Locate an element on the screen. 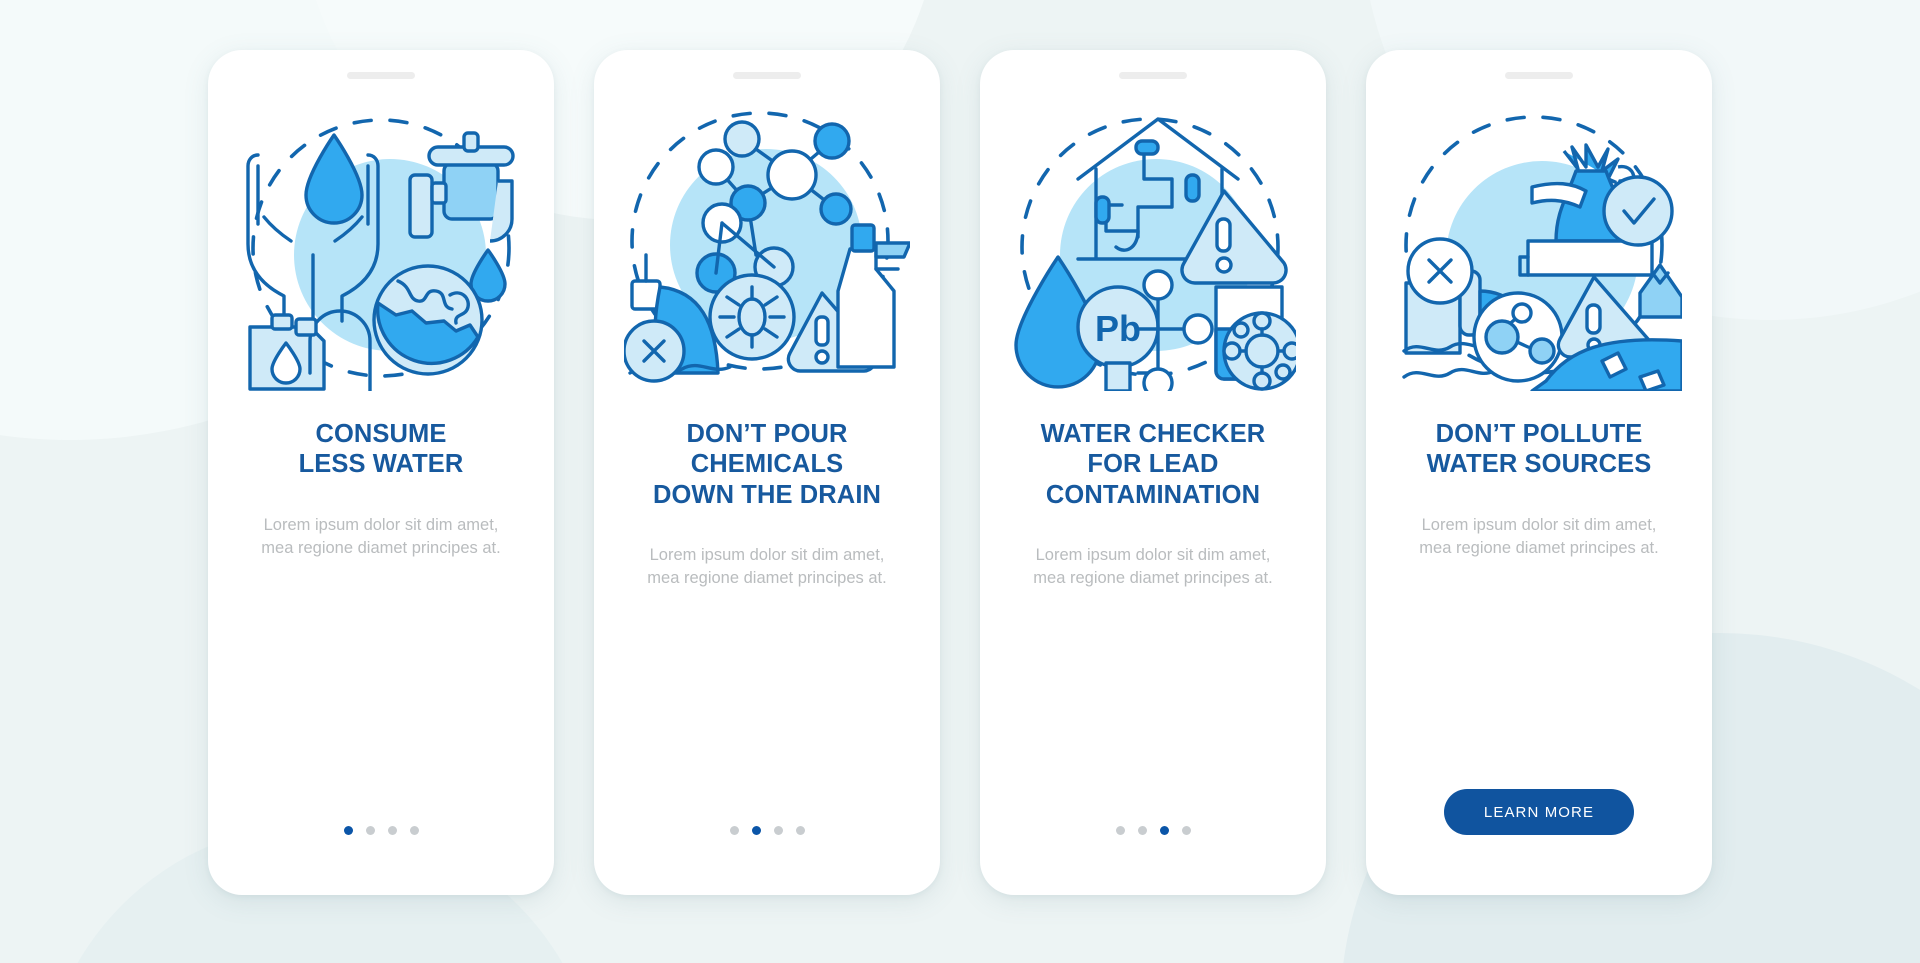 The width and height of the screenshot is (1920, 963). title-line: DON’T POUR is located at coordinates (767, 434).